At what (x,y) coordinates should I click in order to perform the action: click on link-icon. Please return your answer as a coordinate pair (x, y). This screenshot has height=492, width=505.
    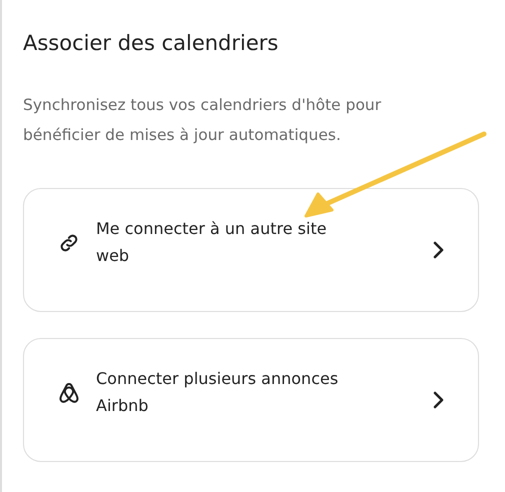
    Looking at the image, I should click on (69, 243).